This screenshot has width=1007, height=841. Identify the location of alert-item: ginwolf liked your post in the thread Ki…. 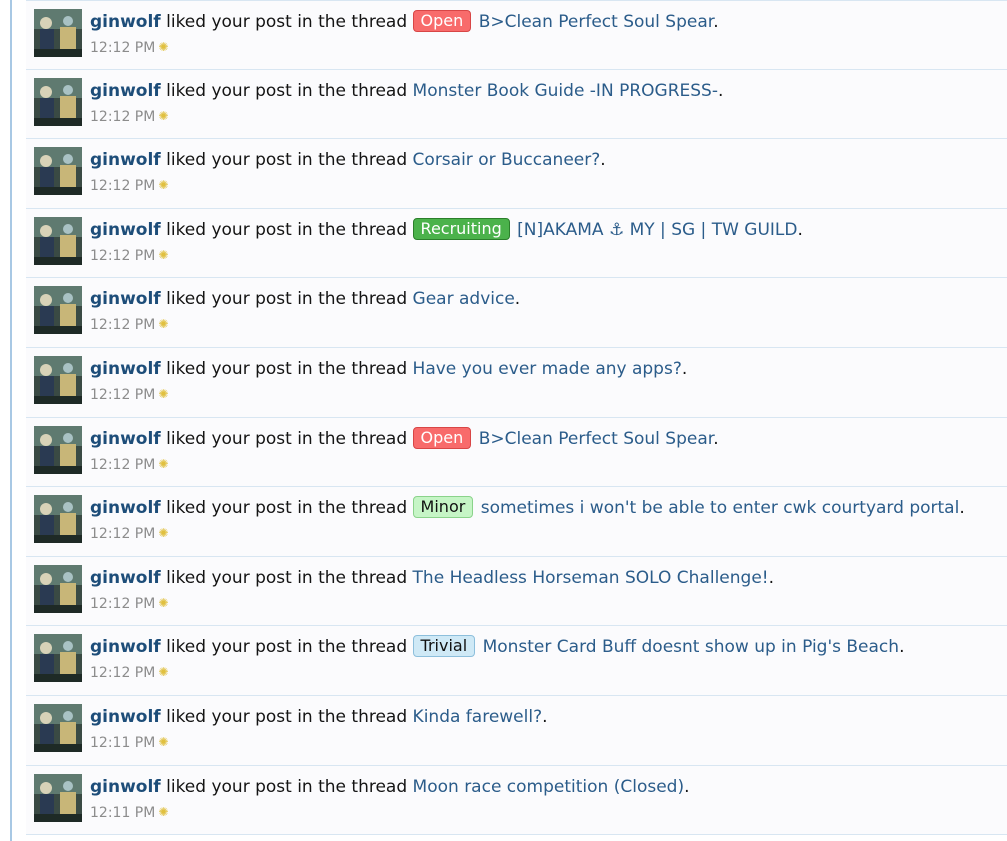
(516, 730).